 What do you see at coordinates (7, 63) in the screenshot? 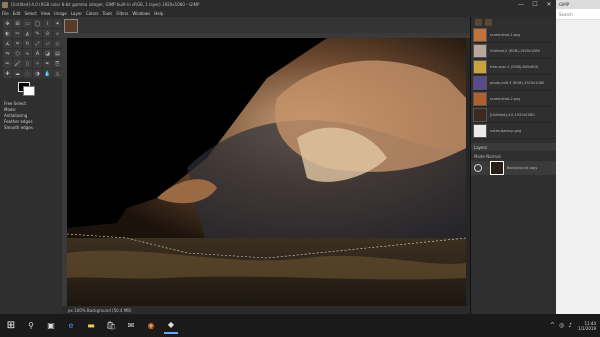
I see `pencil-icon: ✏` at bounding box center [7, 63].